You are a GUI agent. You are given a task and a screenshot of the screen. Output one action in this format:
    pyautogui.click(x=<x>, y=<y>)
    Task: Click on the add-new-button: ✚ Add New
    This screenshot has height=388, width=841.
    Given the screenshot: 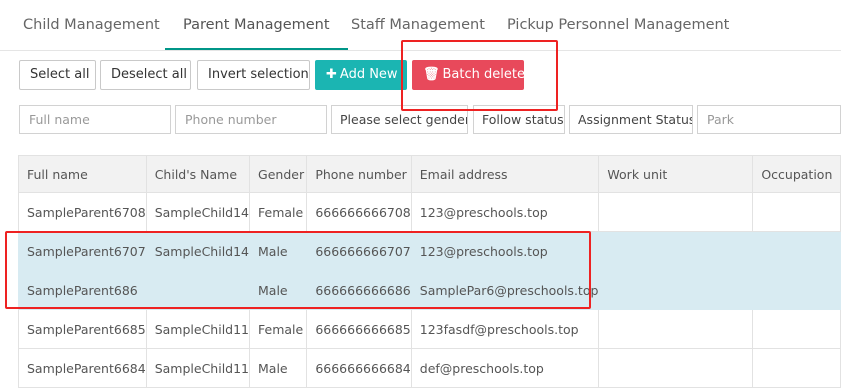 What is the action you would take?
    pyautogui.click(x=361, y=75)
    